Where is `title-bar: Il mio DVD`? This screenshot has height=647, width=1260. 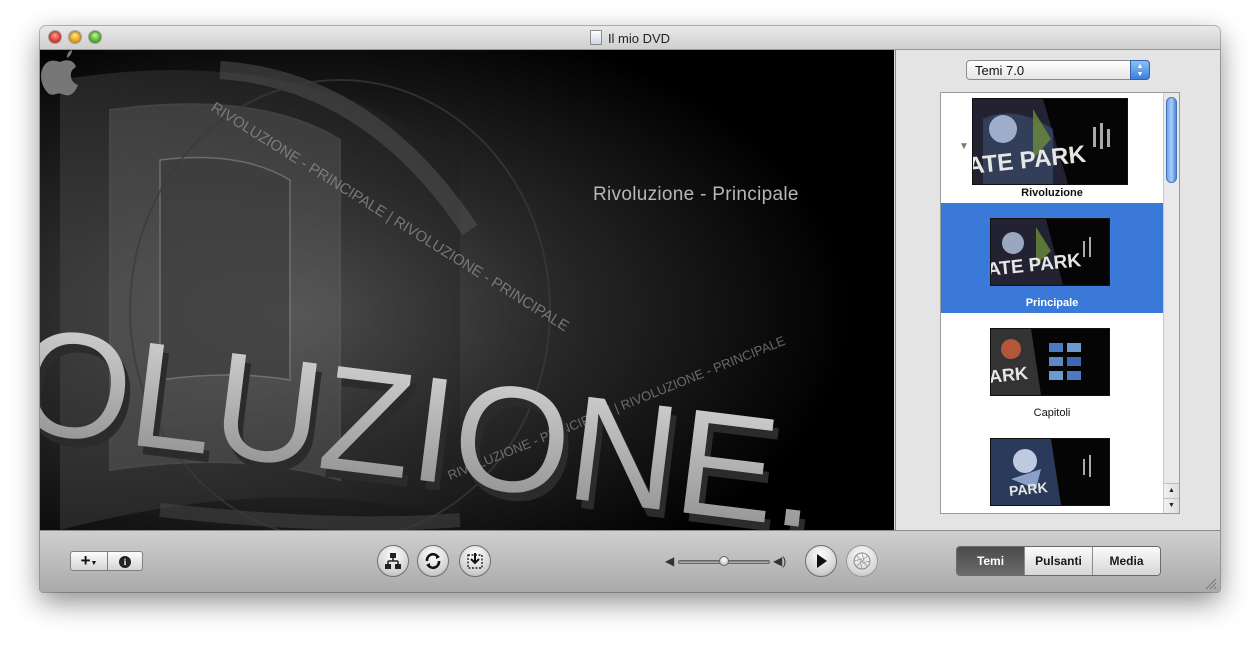
title-bar: Il mio DVD is located at coordinates (630, 38).